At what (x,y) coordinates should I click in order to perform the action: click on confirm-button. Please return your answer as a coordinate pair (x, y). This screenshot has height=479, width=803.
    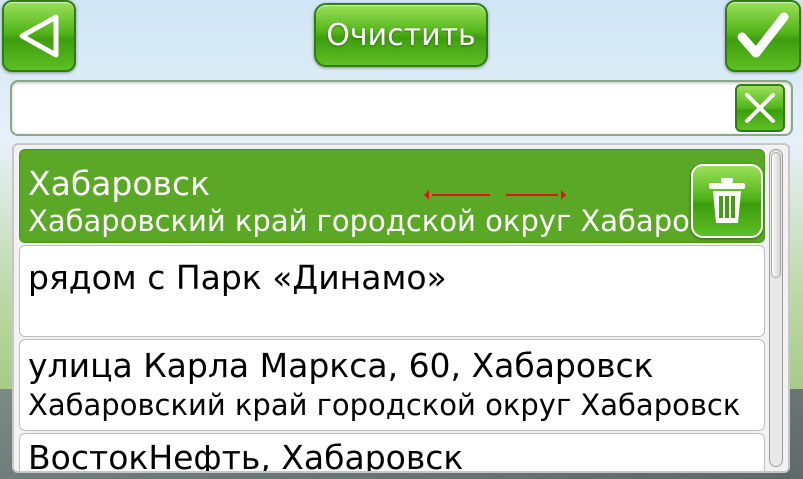
    Looking at the image, I should click on (763, 36).